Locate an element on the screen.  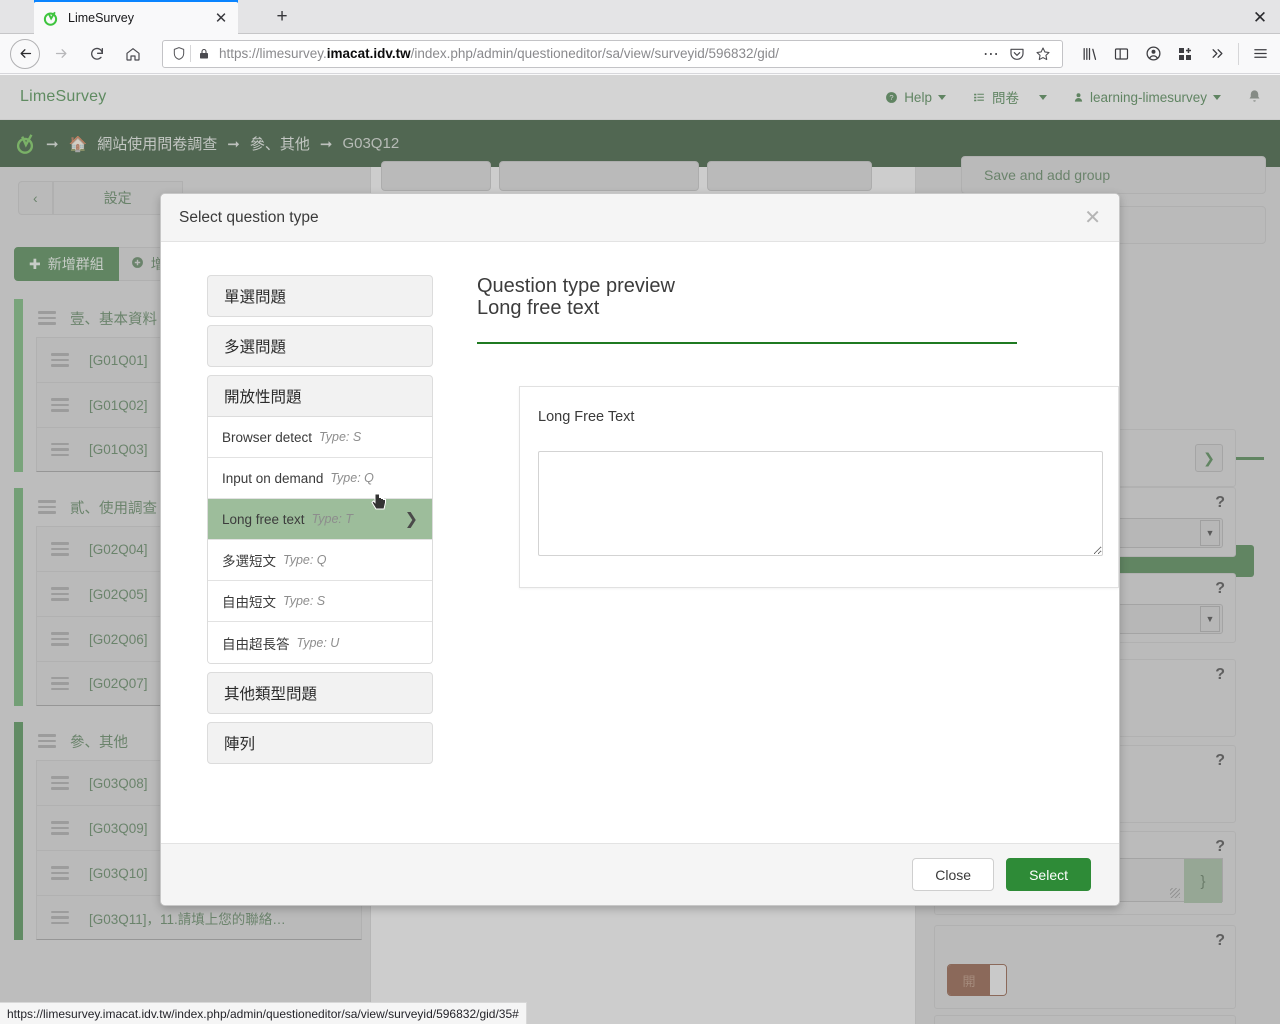
account-icon is located at coordinates (1153, 54).